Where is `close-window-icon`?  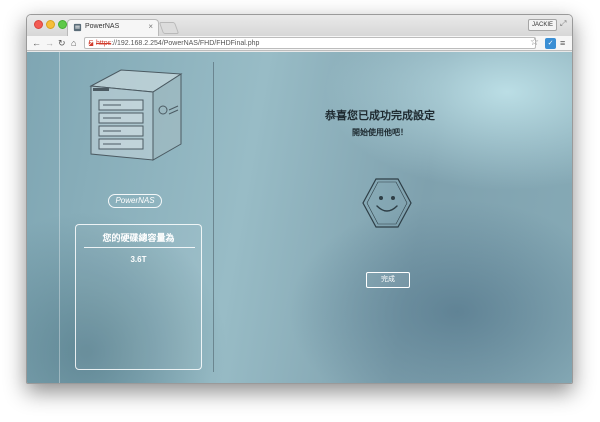
close-window-icon is located at coordinates (38, 24).